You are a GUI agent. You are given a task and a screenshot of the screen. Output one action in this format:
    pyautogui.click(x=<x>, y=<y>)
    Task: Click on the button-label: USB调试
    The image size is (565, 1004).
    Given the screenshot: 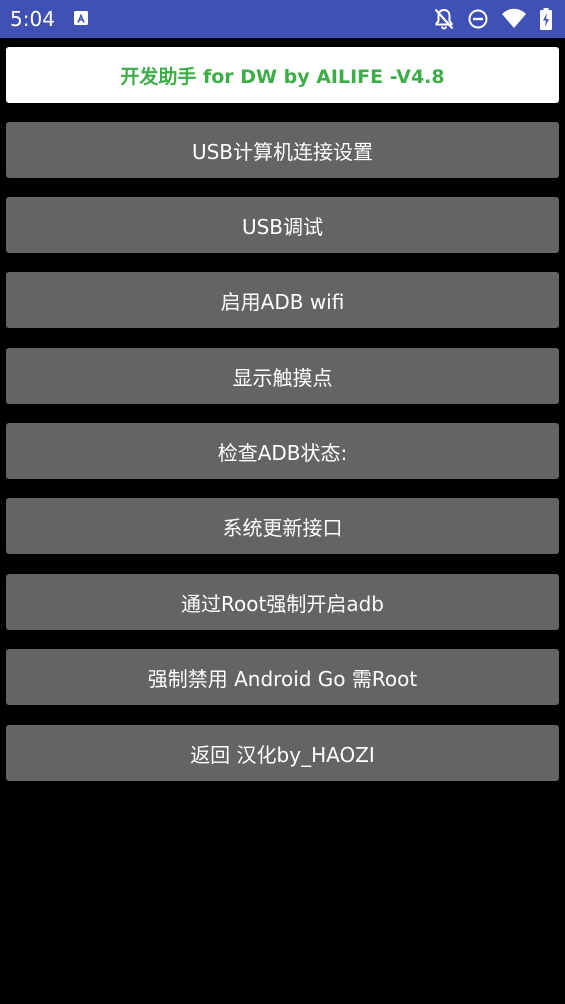 What is the action you would take?
    pyautogui.click(x=282, y=226)
    